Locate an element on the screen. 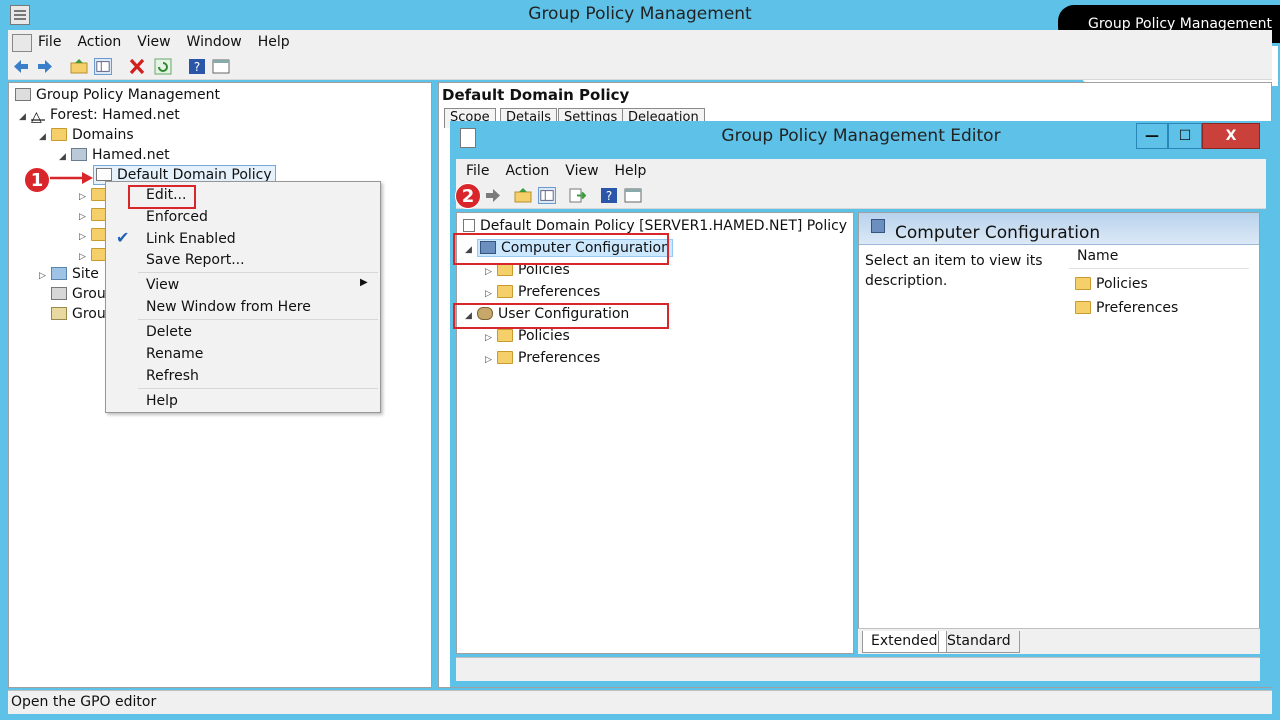 The image size is (1280, 720). tree-gp-modeling: Grou is located at coordinates (78, 294).